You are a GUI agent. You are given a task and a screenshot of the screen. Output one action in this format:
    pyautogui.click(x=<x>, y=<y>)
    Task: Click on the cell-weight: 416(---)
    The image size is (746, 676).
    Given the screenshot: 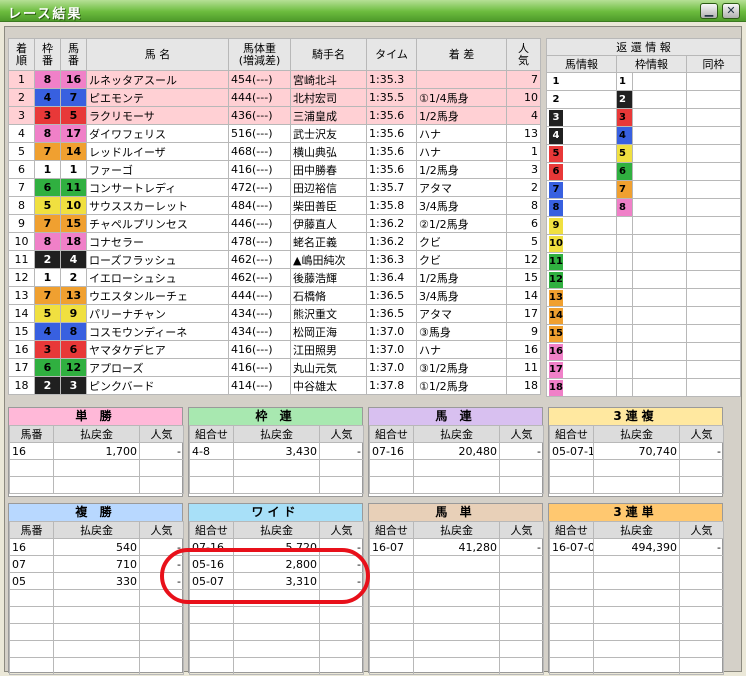 What is the action you would take?
    pyautogui.click(x=259, y=349)
    